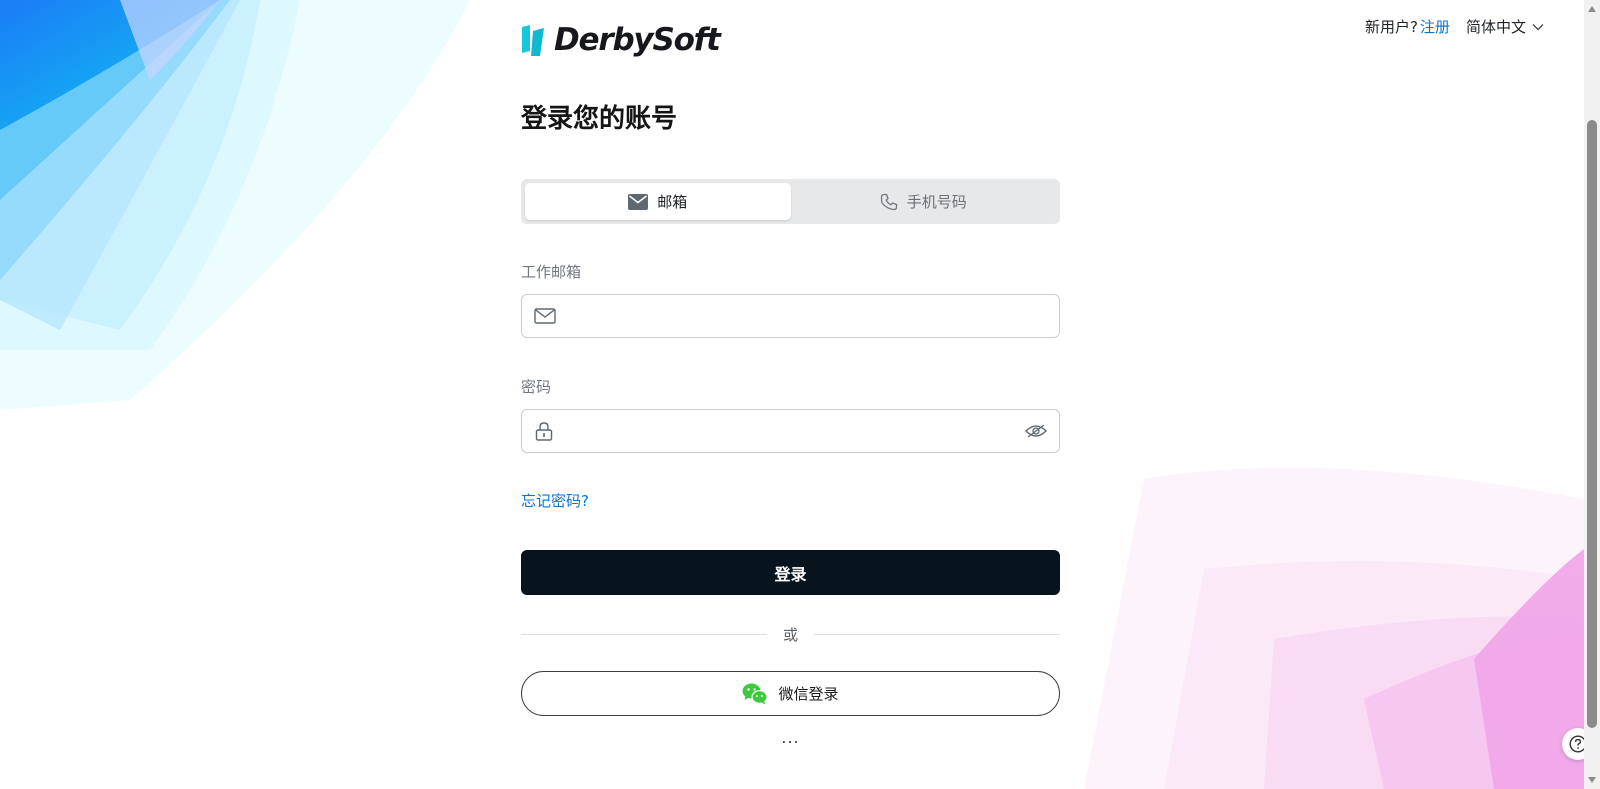  What do you see at coordinates (1592, 424) in the screenshot?
I see `scrollbar-thumb` at bounding box center [1592, 424].